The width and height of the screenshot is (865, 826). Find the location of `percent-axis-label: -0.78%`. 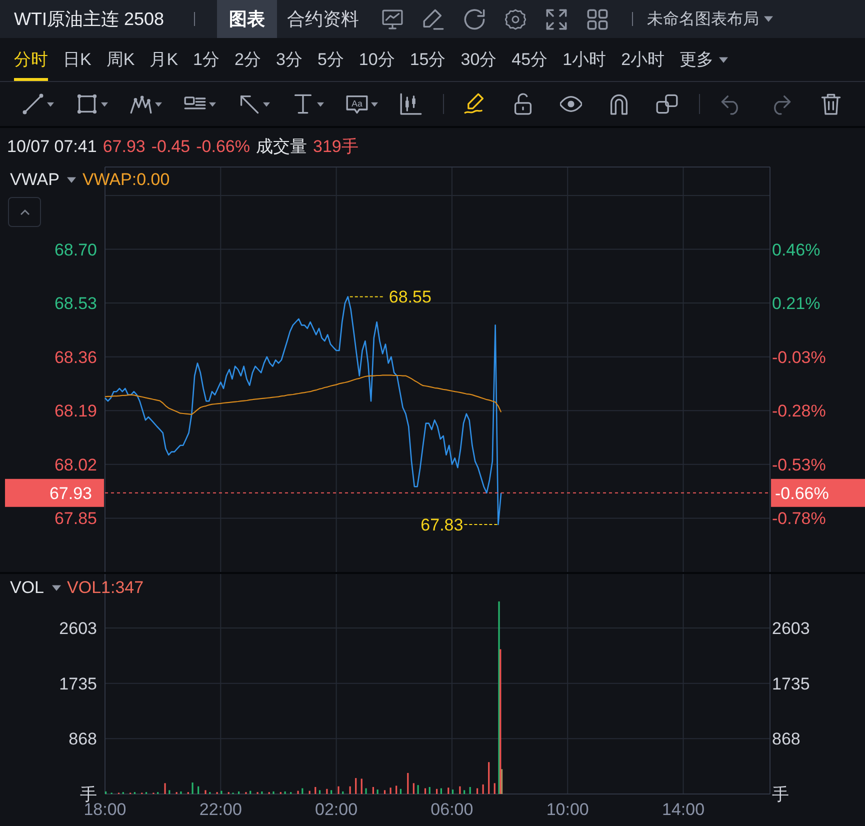

percent-axis-label: -0.78% is located at coordinates (799, 518).